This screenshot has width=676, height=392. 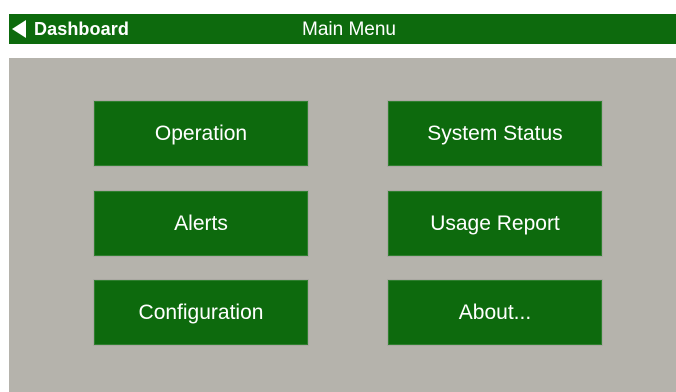 What do you see at coordinates (201, 312) in the screenshot?
I see `configuration-button: Configuration` at bounding box center [201, 312].